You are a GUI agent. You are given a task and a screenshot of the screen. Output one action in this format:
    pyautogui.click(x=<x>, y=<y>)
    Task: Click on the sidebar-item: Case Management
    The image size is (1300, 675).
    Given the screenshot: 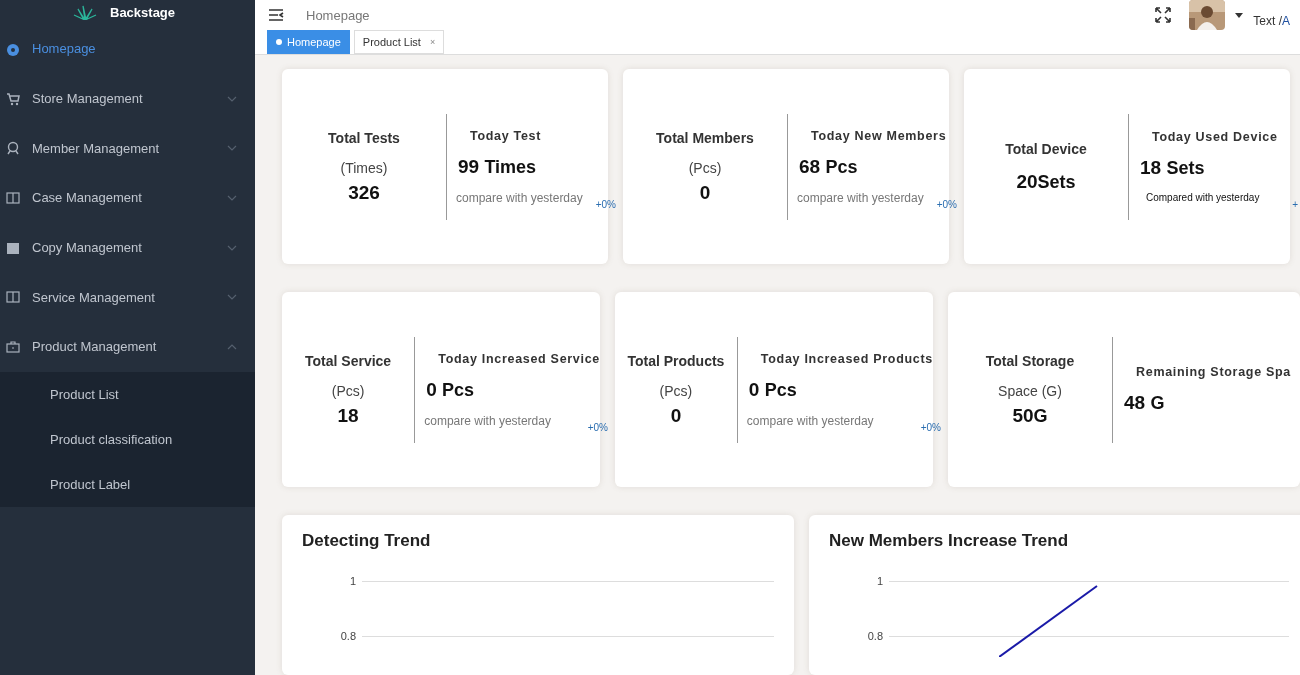 What is the action you would take?
    pyautogui.click(x=127, y=198)
    